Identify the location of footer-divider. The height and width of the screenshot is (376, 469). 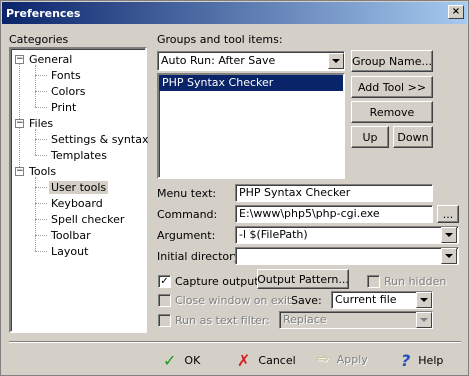
(235, 342).